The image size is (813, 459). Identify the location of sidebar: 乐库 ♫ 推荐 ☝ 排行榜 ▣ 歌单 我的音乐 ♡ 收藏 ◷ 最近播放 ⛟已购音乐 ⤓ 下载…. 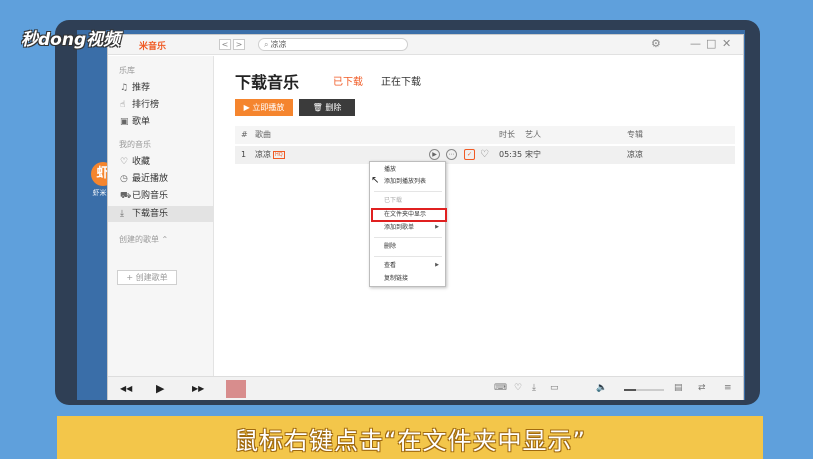
(161, 216).